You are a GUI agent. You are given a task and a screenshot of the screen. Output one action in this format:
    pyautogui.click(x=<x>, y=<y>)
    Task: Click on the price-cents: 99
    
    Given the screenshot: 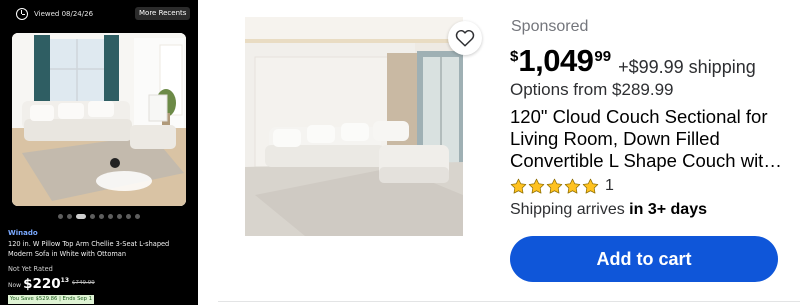 What is the action you would take?
    pyautogui.click(x=603, y=56)
    